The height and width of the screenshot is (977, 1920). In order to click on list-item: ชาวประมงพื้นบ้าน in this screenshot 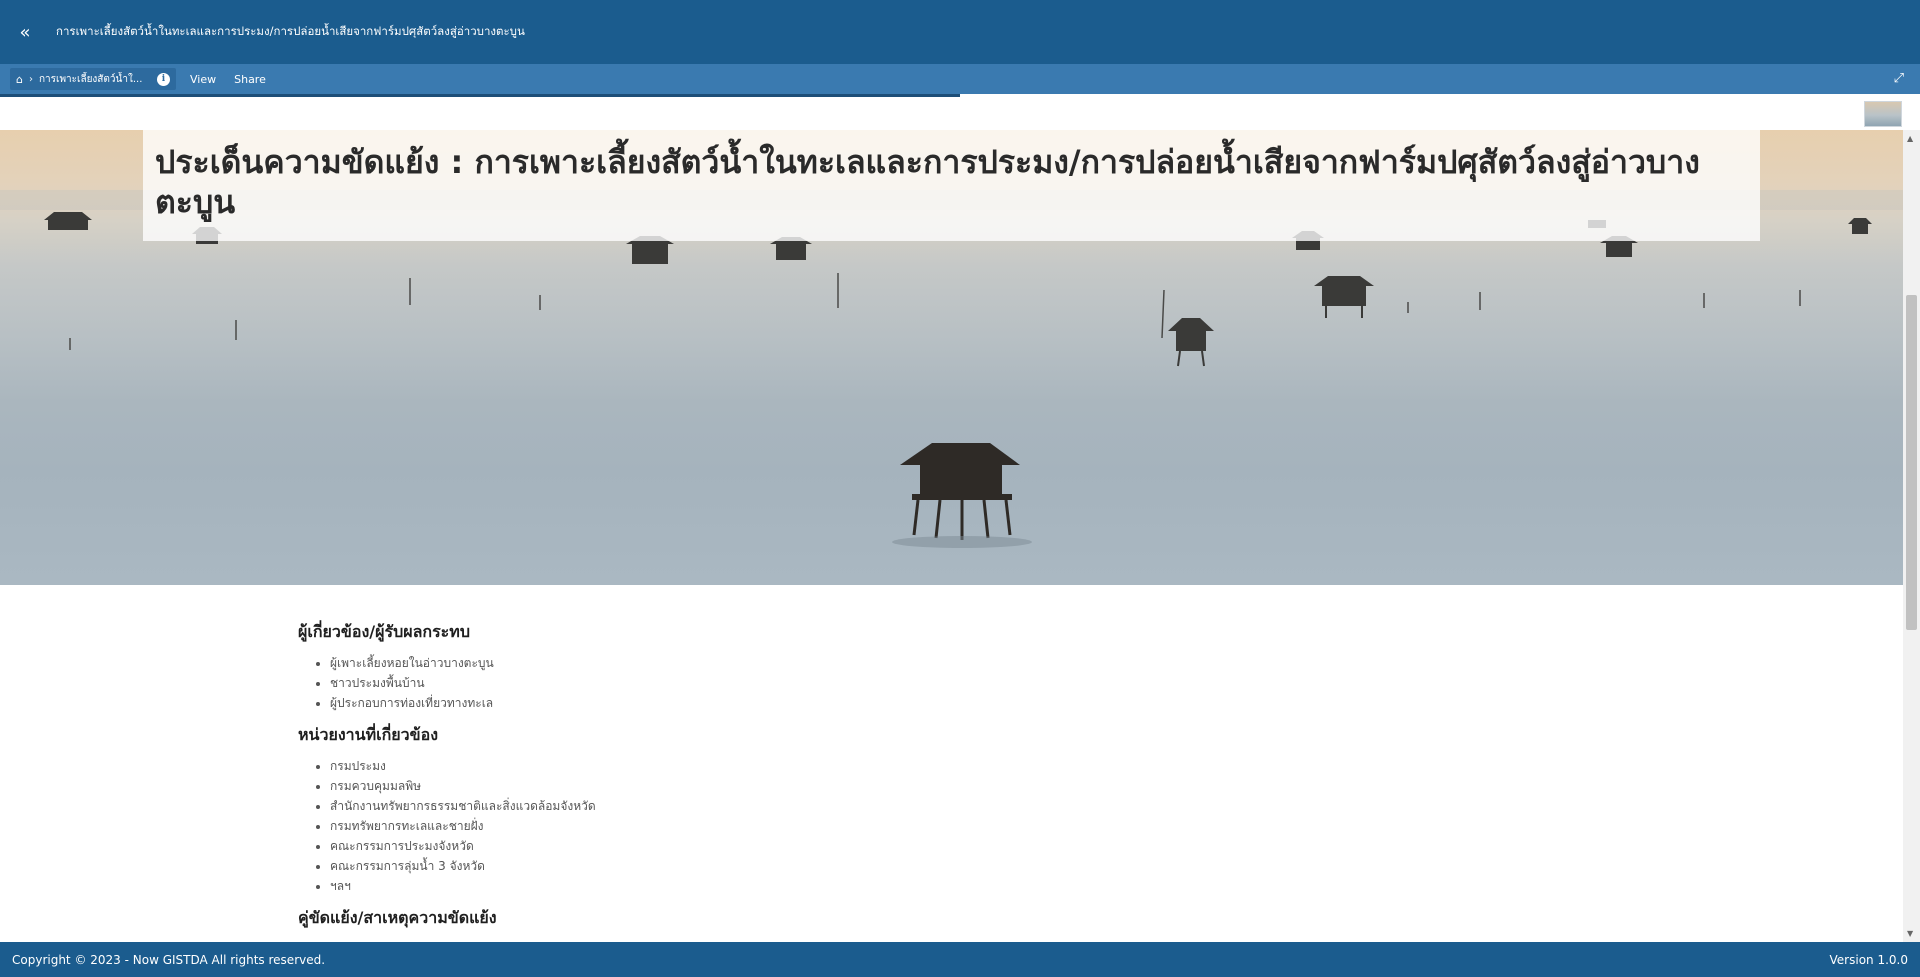, I will do `click(764, 683)`.